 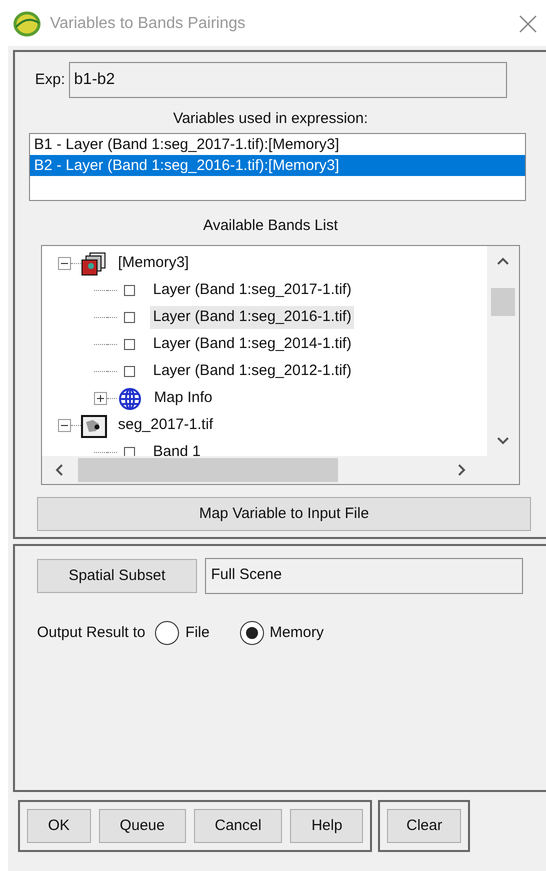 I want to click on spatial-subset-button: Spatial Subset, so click(x=117, y=576).